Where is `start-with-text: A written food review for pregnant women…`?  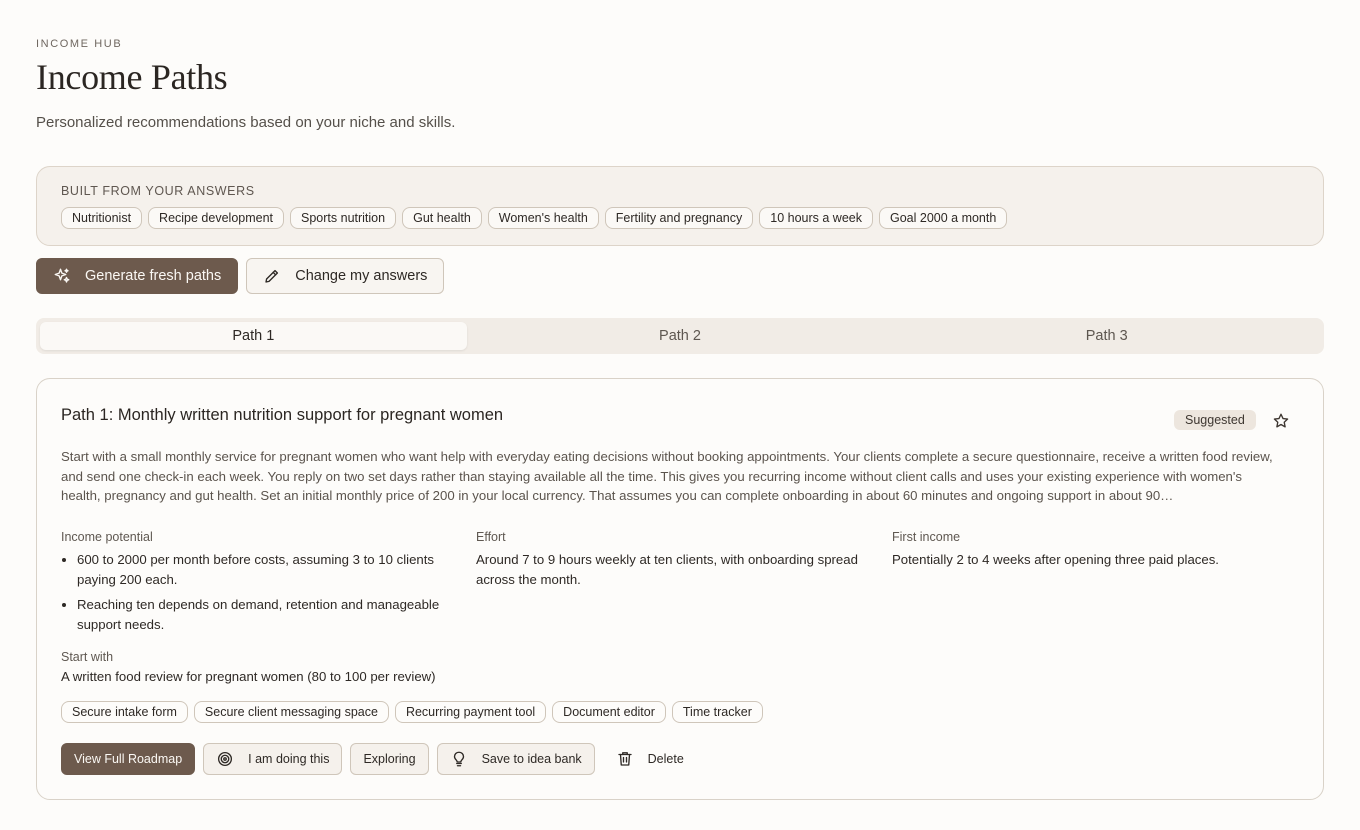
start-with-text: A written food review for pregnant women… is located at coordinates (248, 676).